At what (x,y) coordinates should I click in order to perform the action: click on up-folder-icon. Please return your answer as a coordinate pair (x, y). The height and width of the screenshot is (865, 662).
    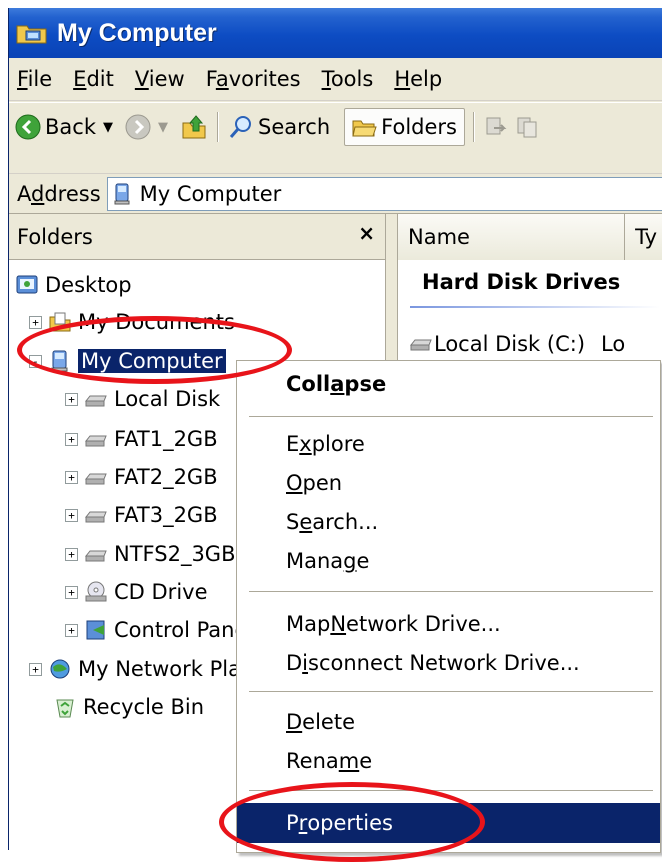
    Looking at the image, I should click on (194, 127).